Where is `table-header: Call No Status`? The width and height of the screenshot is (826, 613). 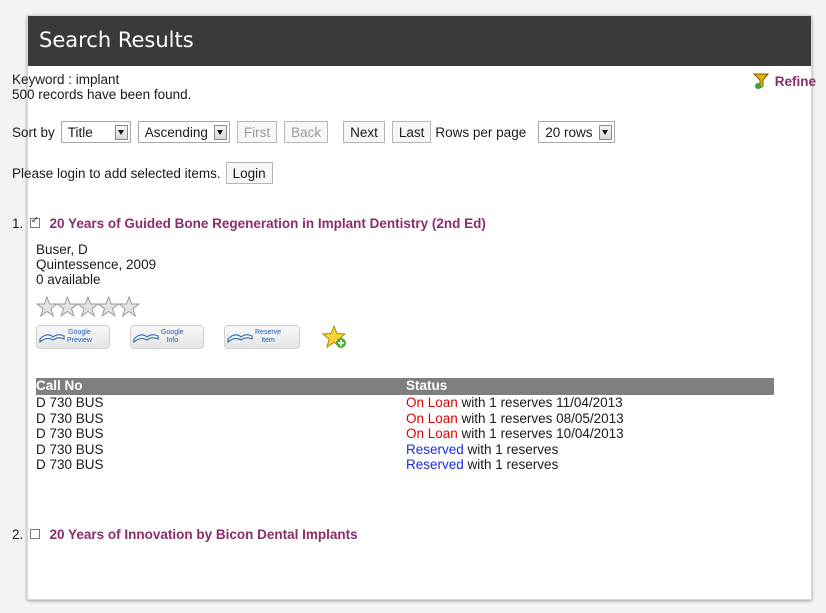 table-header: Call No Status is located at coordinates (405, 386).